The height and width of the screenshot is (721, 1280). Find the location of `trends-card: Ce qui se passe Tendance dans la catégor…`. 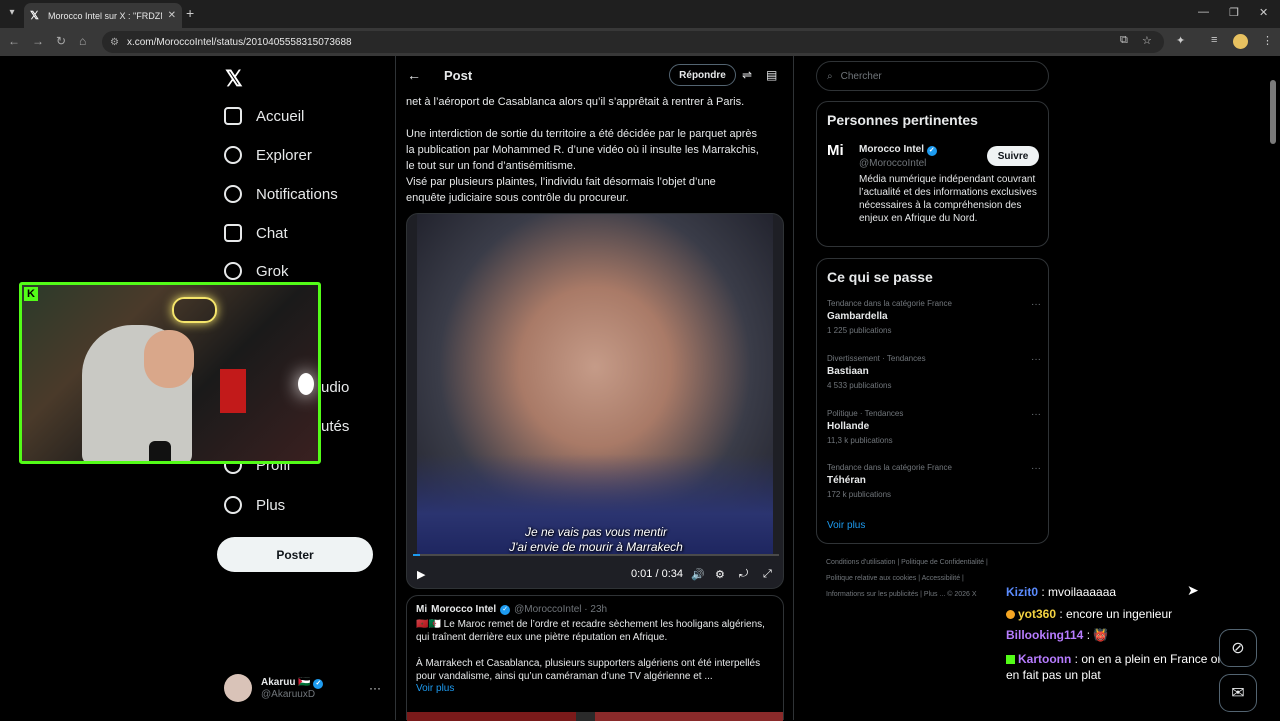

trends-card: Ce qui se passe Tendance dans la catégor… is located at coordinates (932, 401).